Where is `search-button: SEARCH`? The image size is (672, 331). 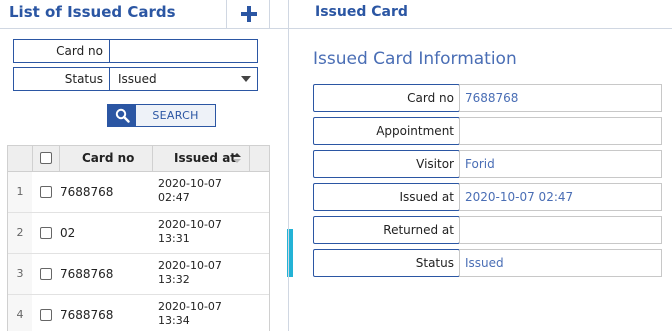
search-button: SEARCH is located at coordinates (161, 115).